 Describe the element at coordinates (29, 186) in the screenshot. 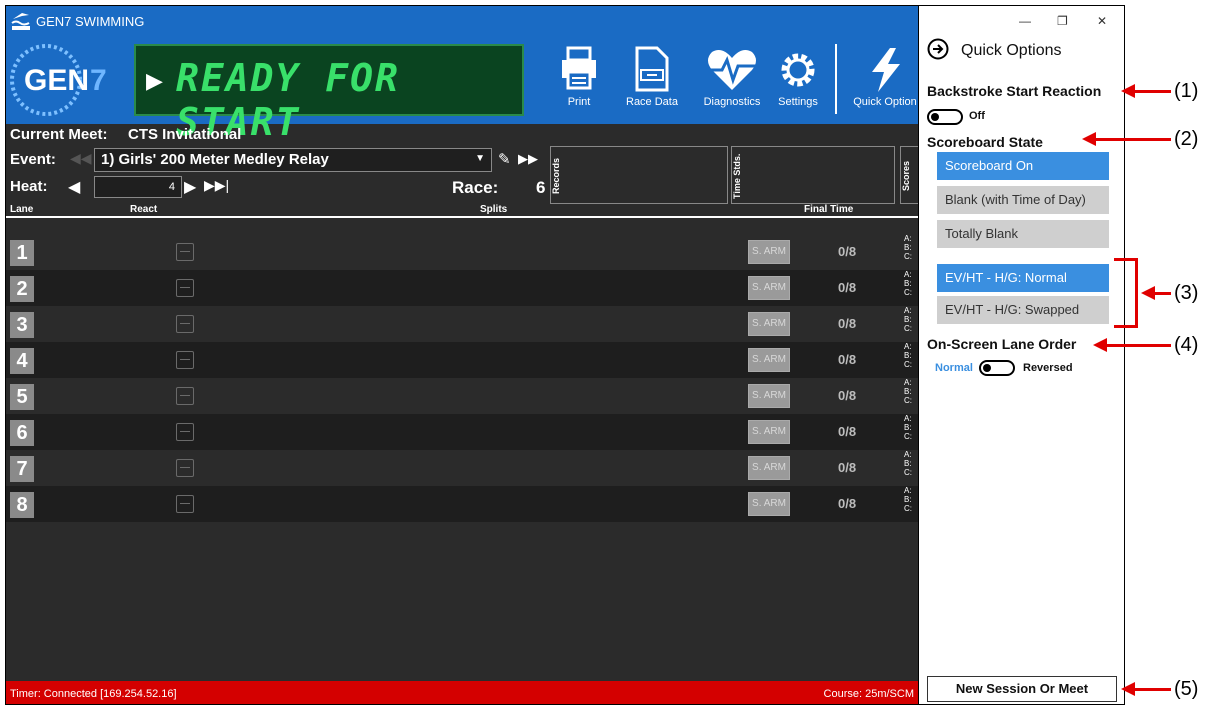

I see `heat-label: Heat:` at that location.